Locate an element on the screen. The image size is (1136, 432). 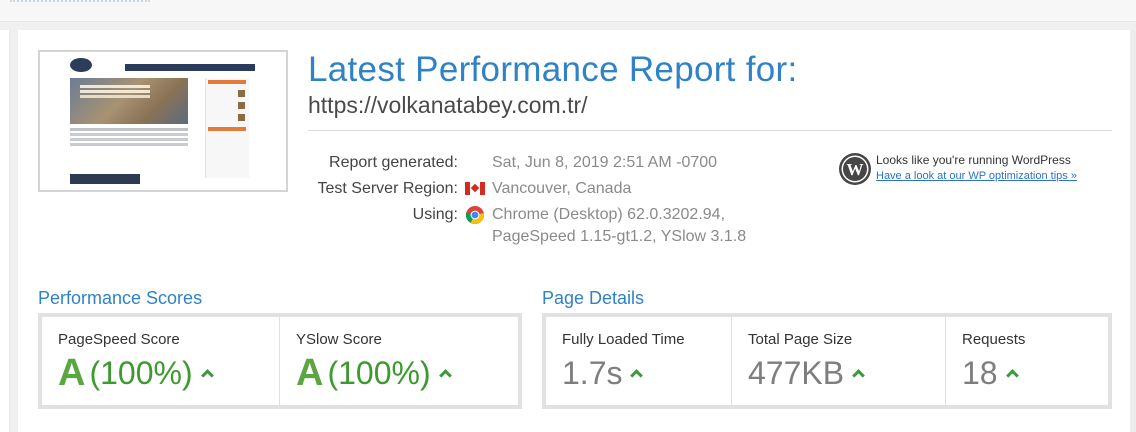
thumb-footer is located at coordinates (105, 179).